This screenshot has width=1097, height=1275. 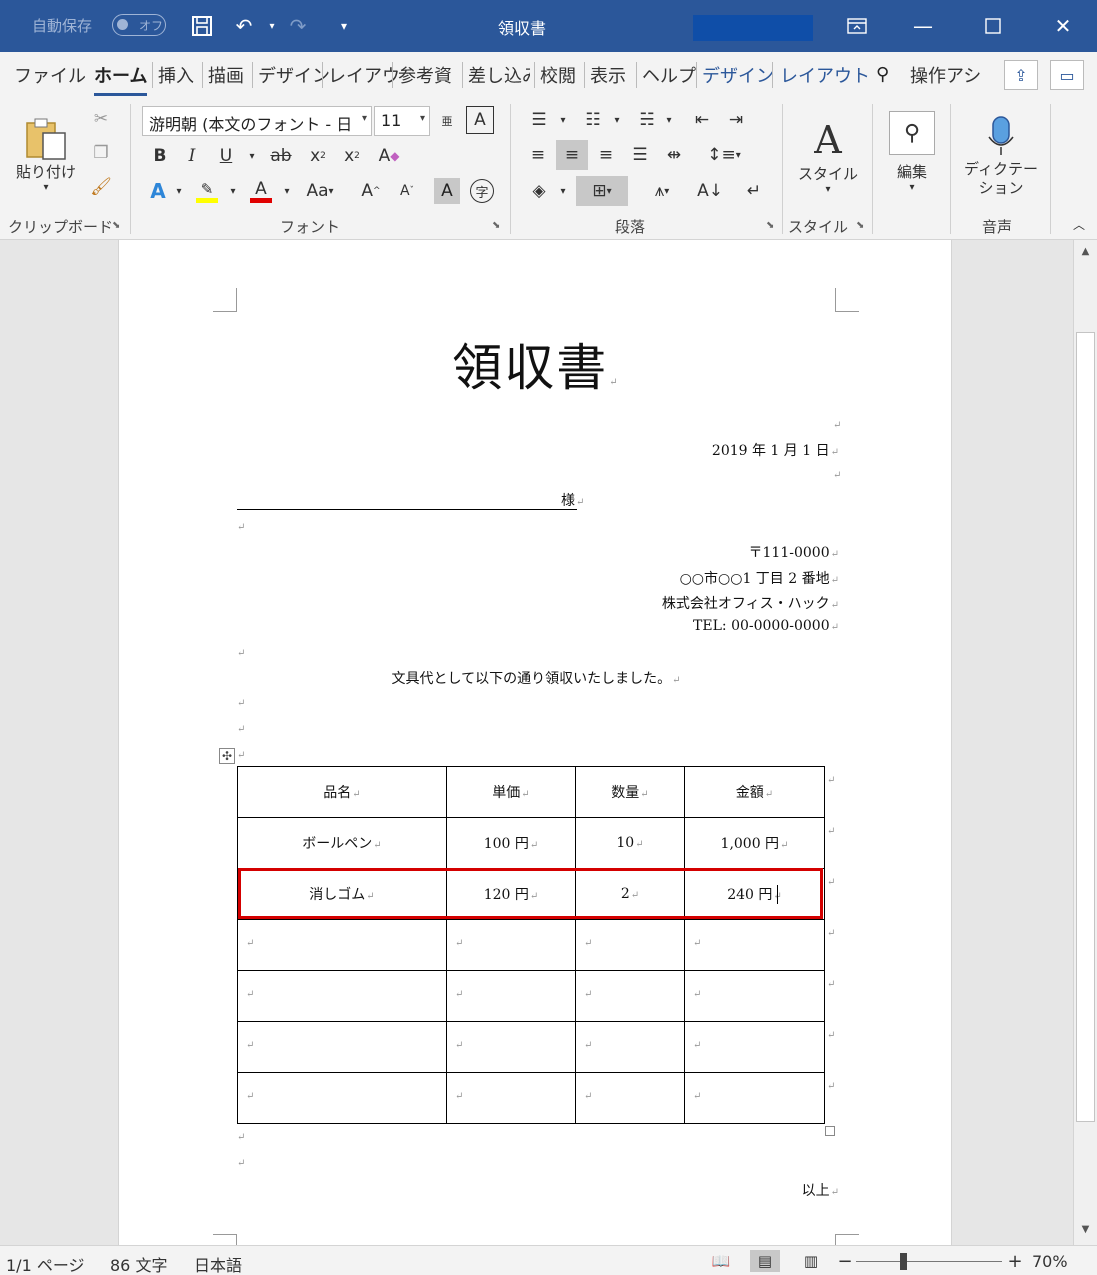 I want to click on enclose-char-button: 字, so click(x=482, y=191).